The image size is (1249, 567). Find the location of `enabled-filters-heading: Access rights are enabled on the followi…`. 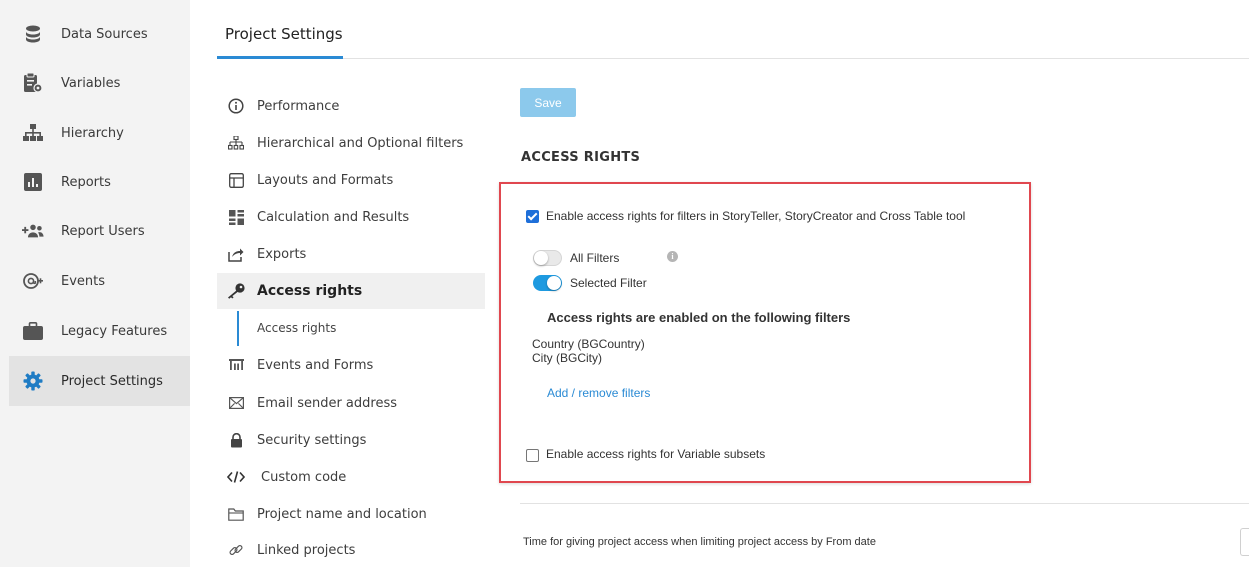

enabled-filters-heading: Access rights are enabled on the followi… is located at coordinates (699, 317).